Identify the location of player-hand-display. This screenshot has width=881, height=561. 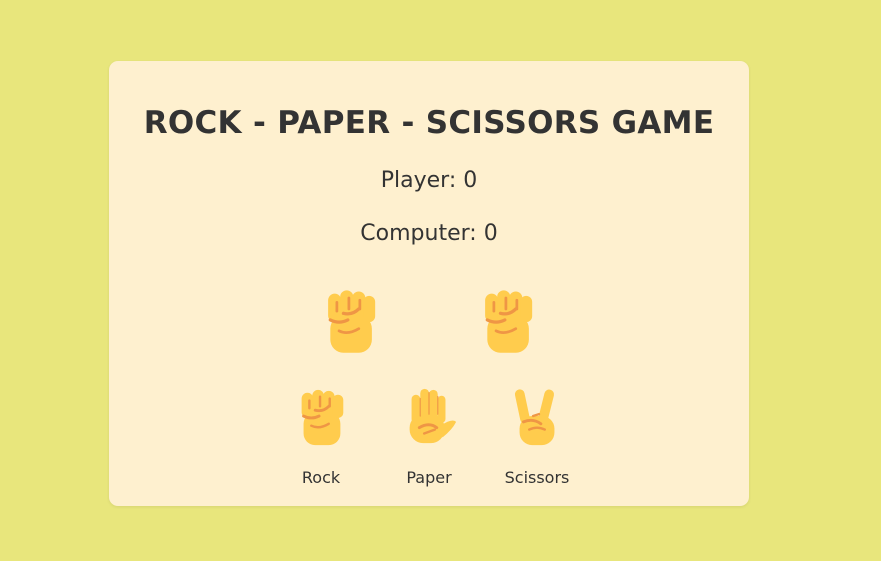
(350, 321).